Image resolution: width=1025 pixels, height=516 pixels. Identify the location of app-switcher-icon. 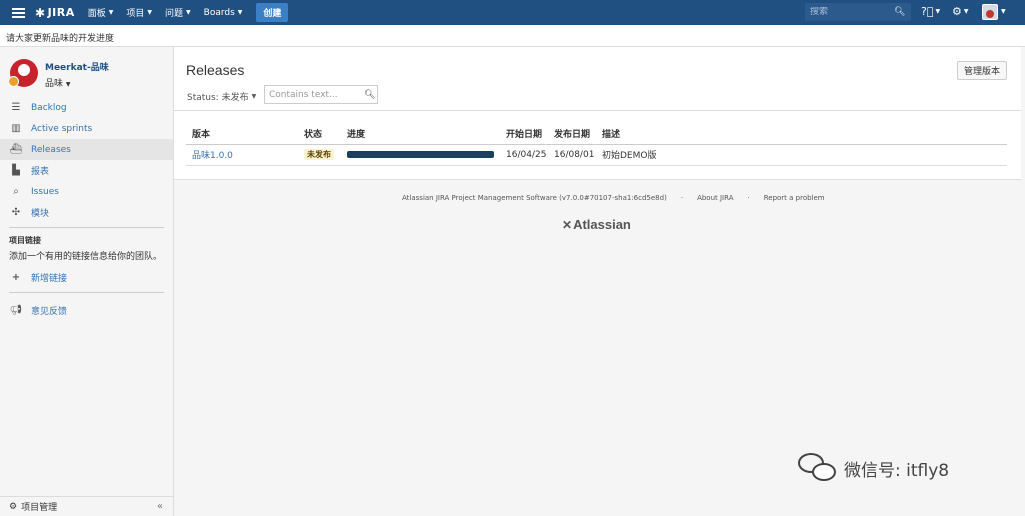
(18, 12).